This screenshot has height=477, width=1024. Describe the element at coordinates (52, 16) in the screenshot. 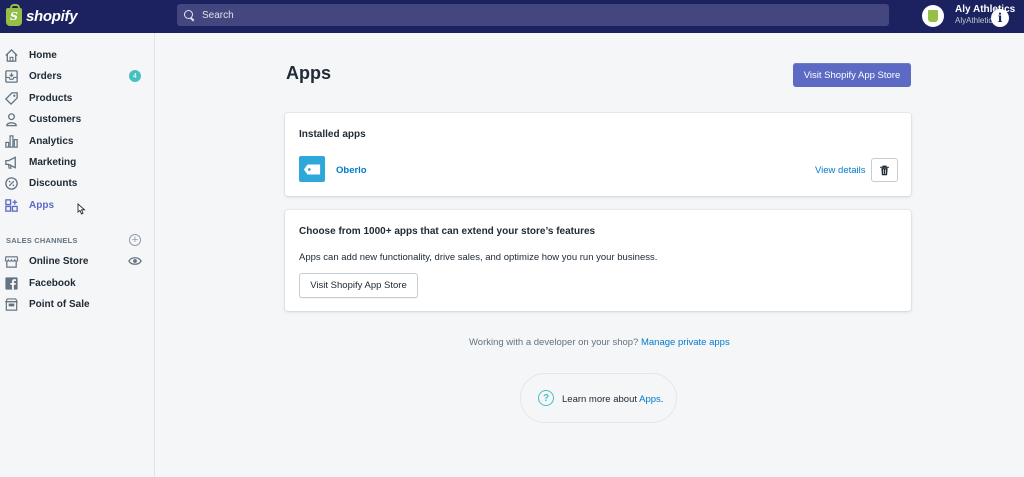

I see `logo-text: shopify` at that location.